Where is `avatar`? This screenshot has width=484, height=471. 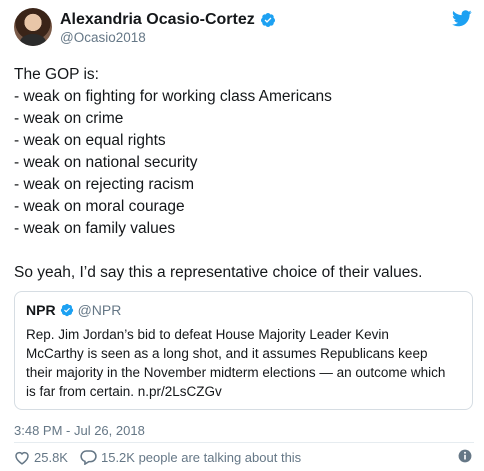
avatar is located at coordinates (33, 27).